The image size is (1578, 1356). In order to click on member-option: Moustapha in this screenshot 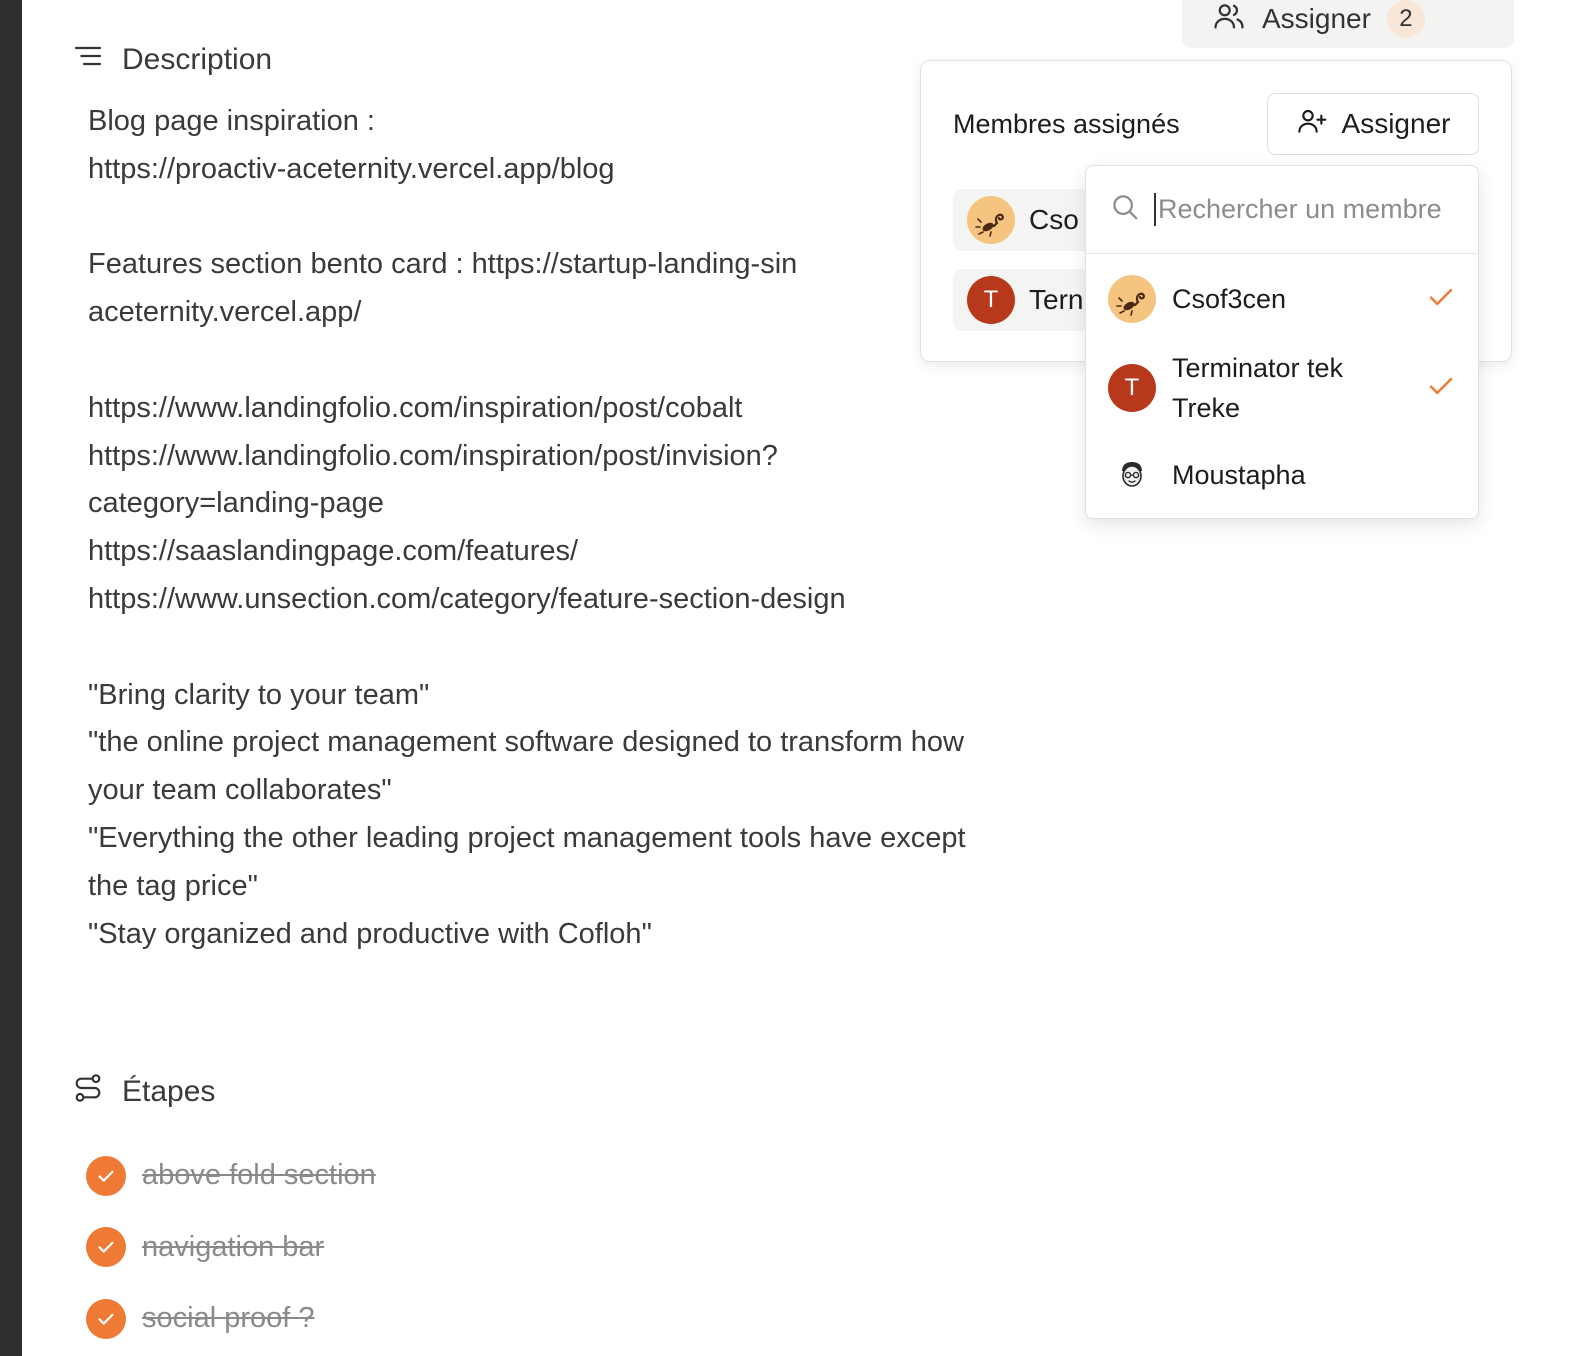, I will do `click(1282, 475)`.